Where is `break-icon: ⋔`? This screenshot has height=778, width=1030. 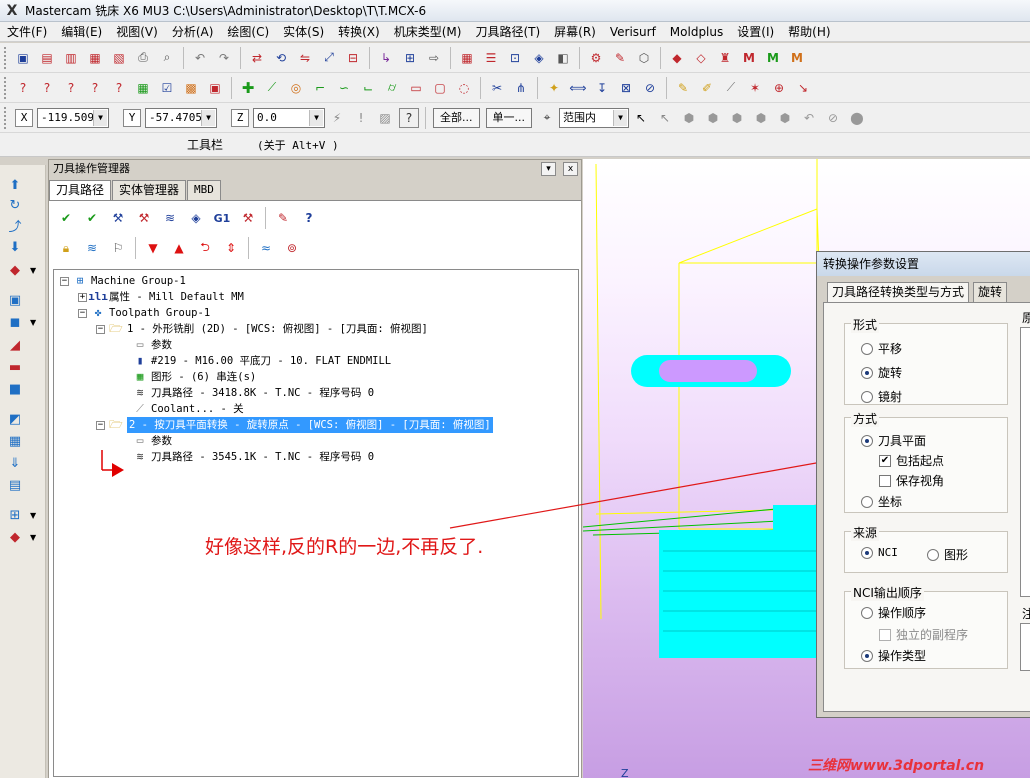
break-icon: ⋔ is located at coordinates (521, 88).